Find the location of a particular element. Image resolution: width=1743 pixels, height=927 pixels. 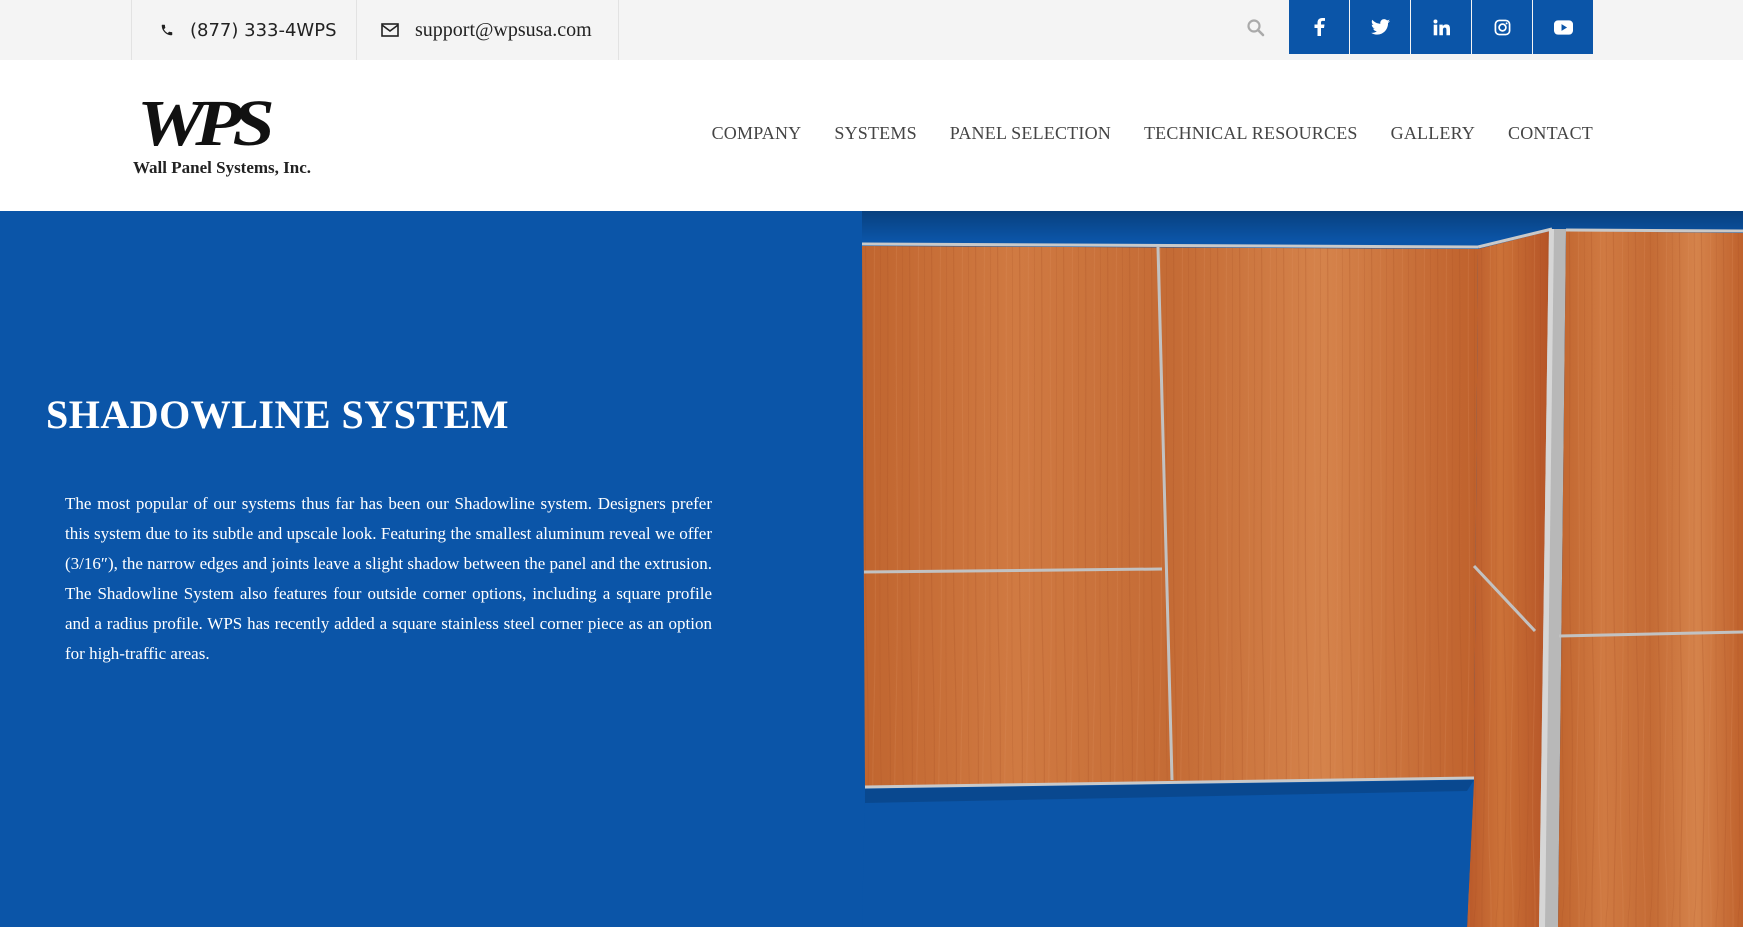

logo-mark: WPS is located at coordinates (206, 123).